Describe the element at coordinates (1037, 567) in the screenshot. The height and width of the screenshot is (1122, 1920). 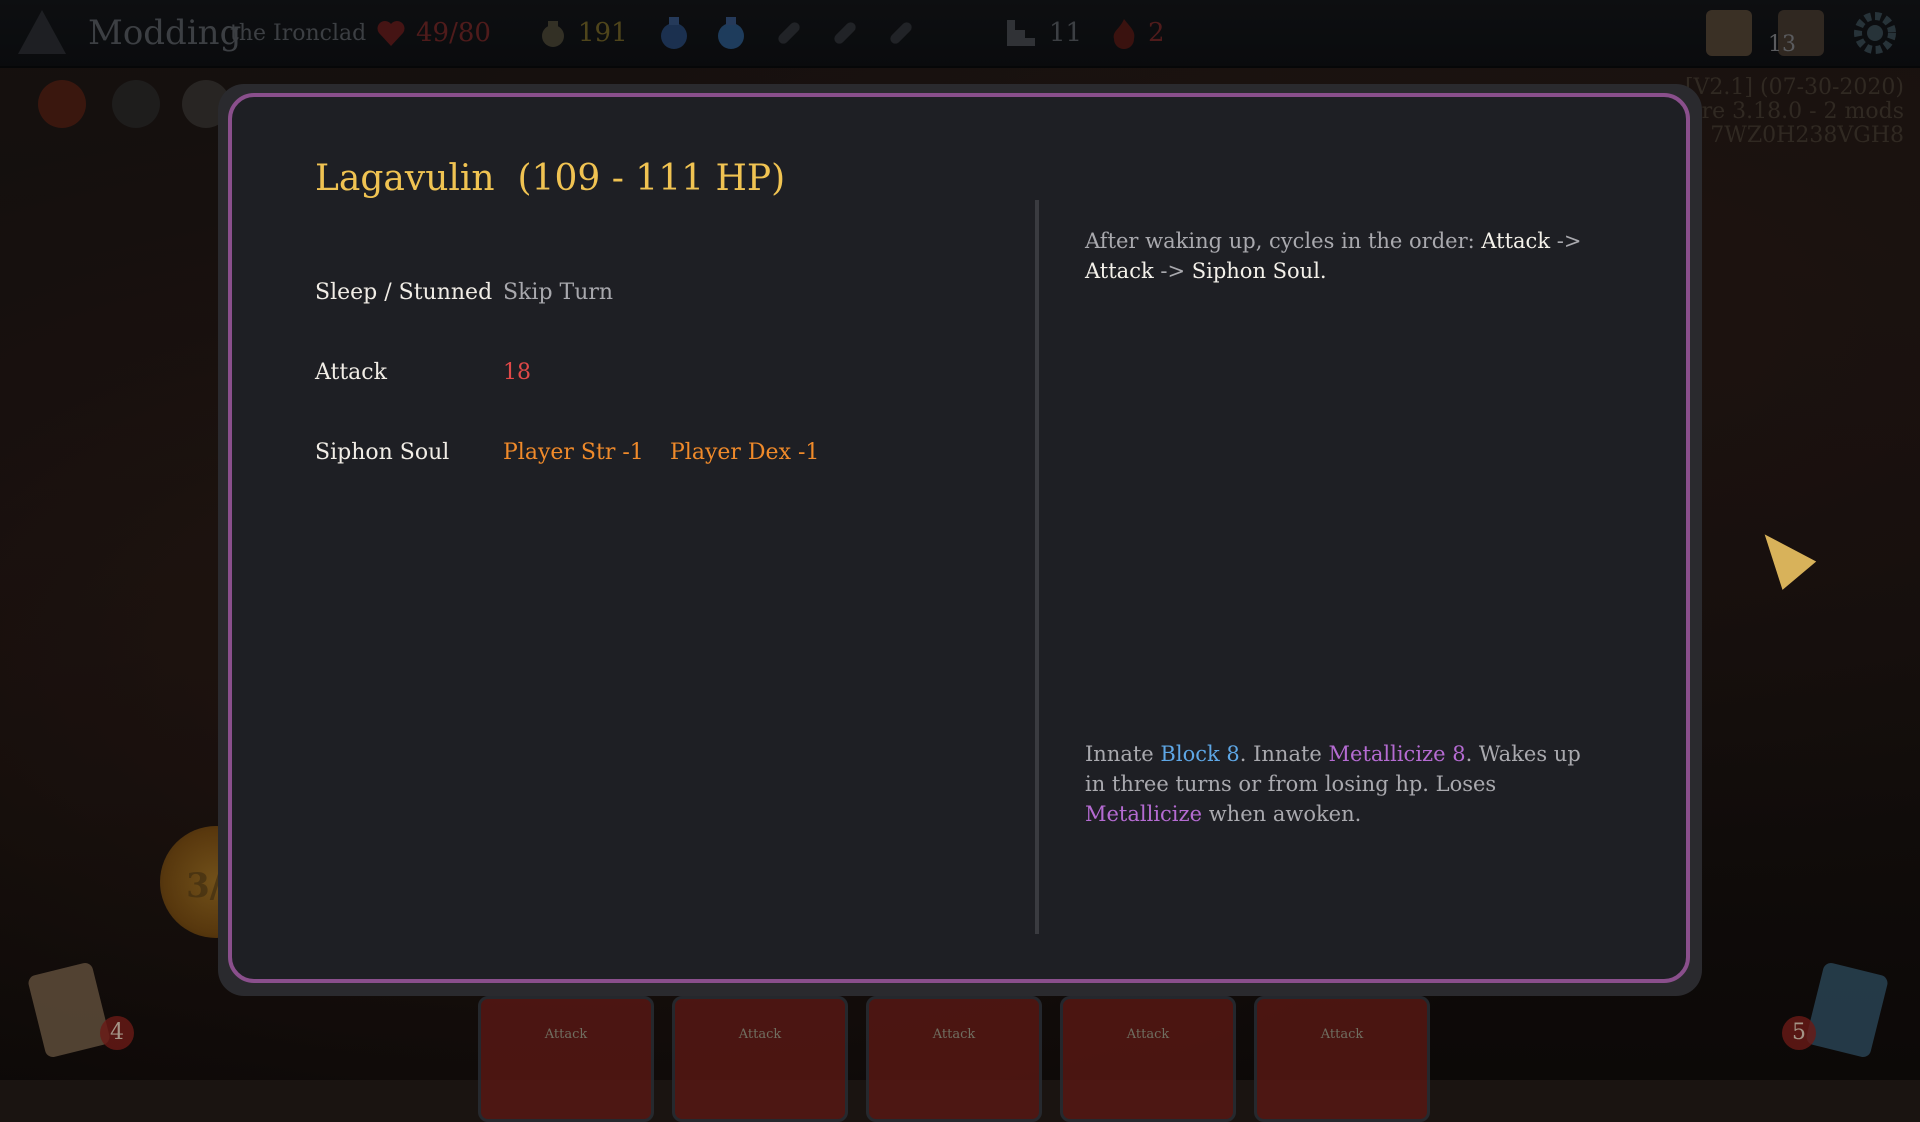
I see `column-divider` at that location.